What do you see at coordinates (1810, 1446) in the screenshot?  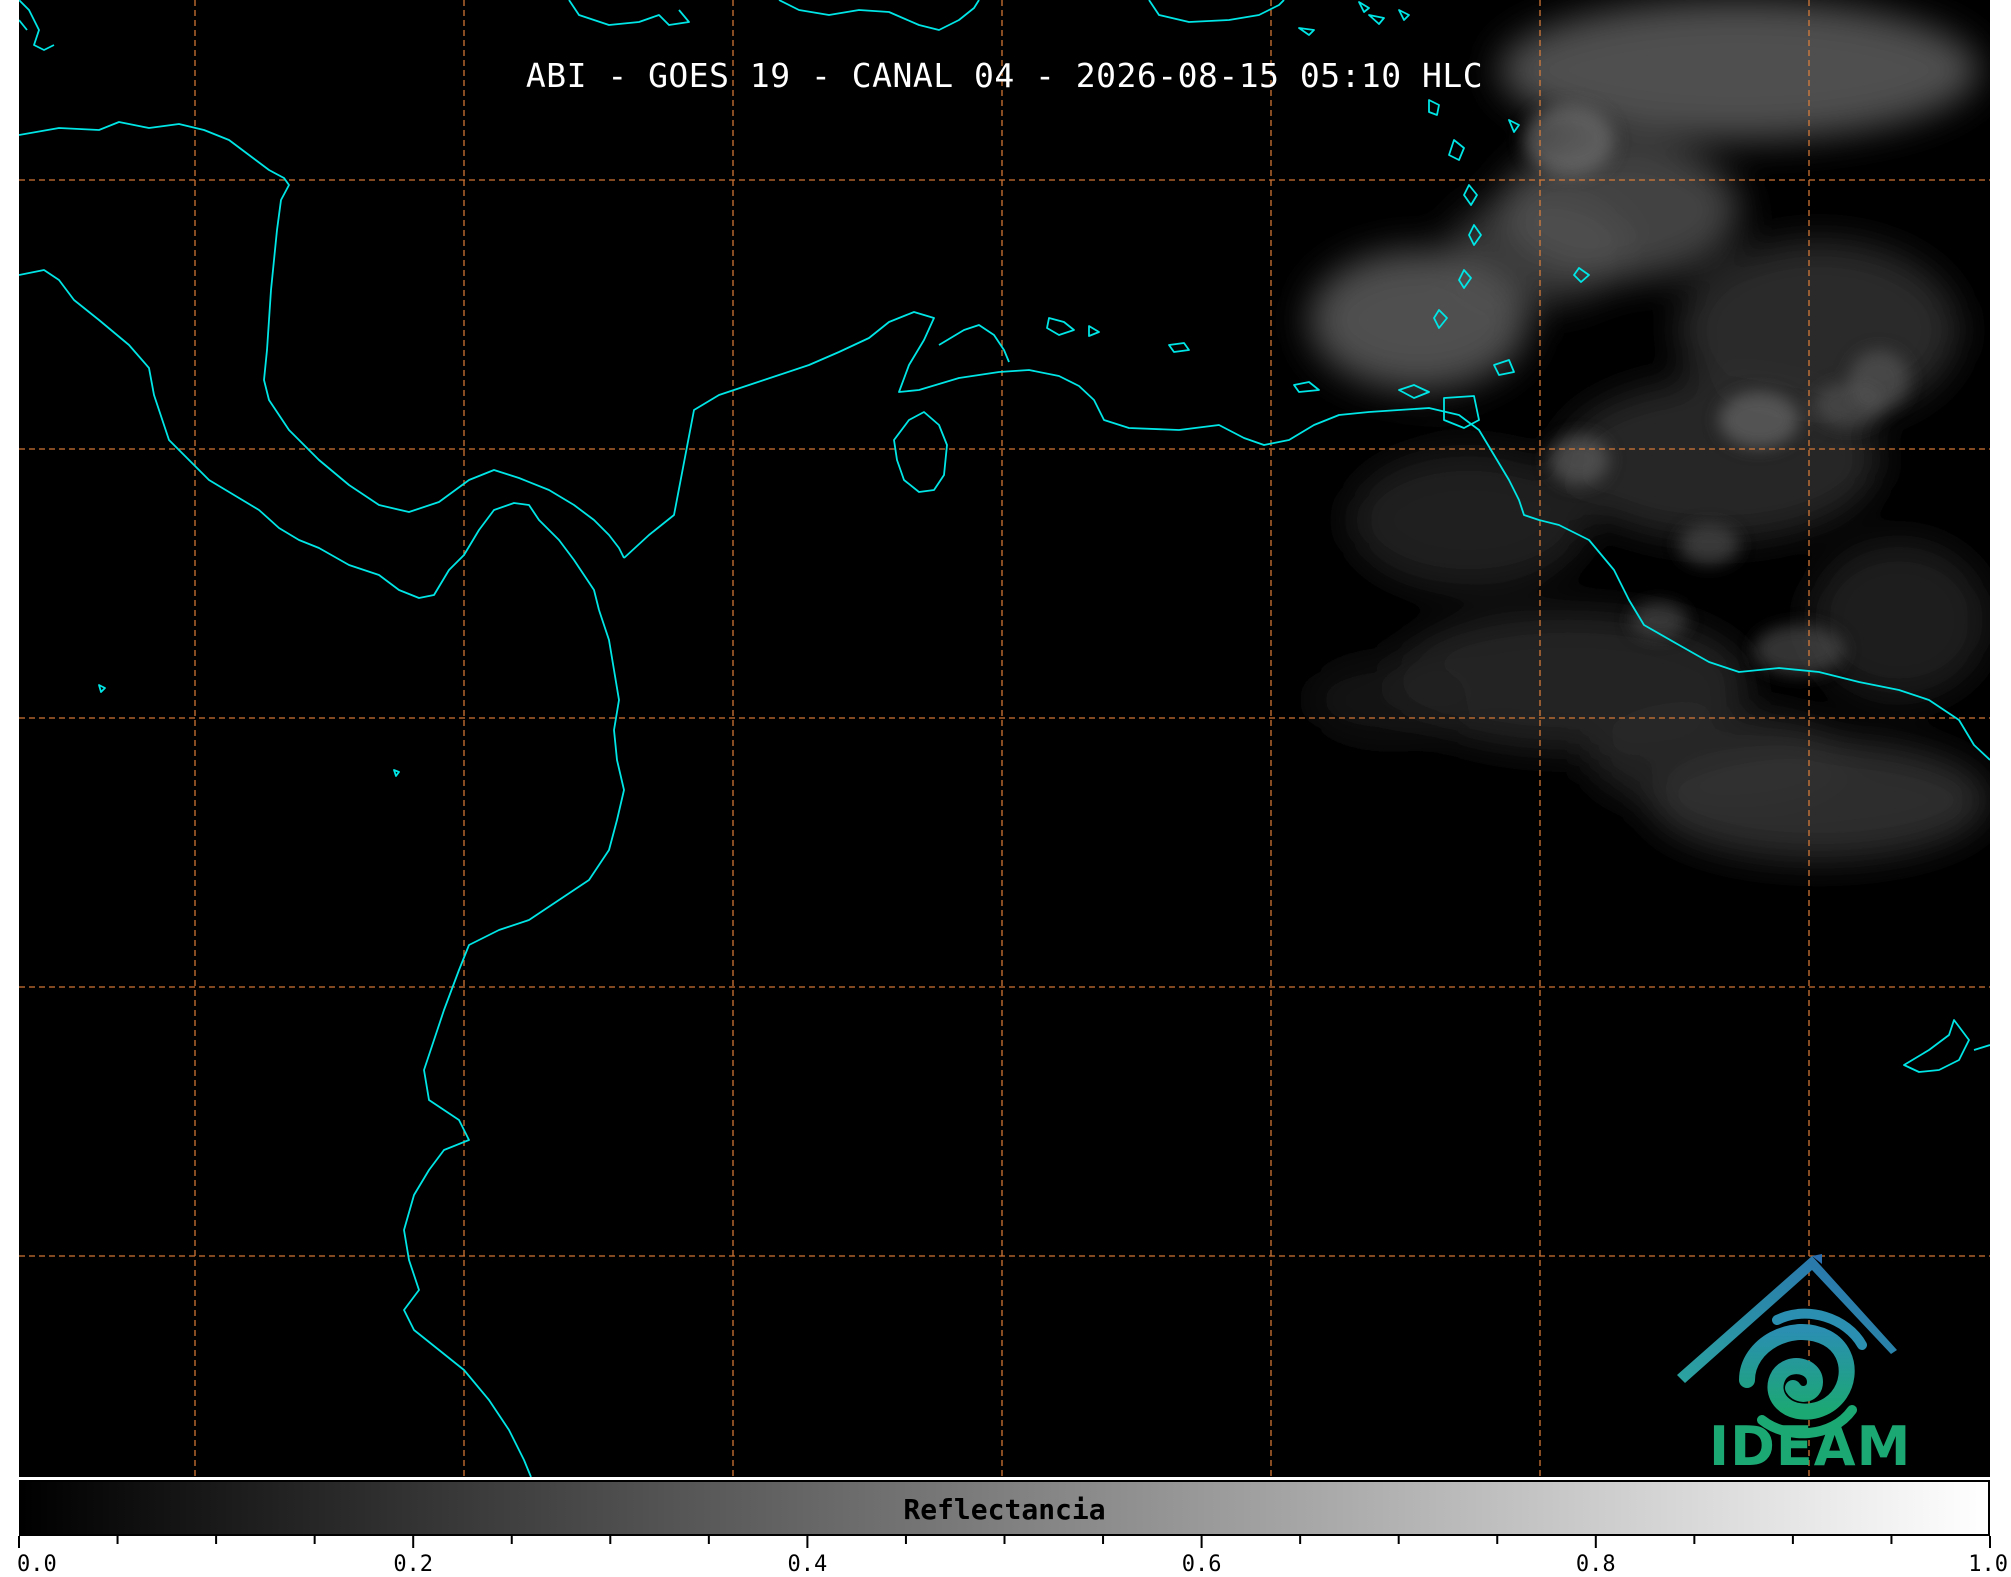 I see `ideam-logo-text: IDEAM` at bounding box center [1810, 1446].